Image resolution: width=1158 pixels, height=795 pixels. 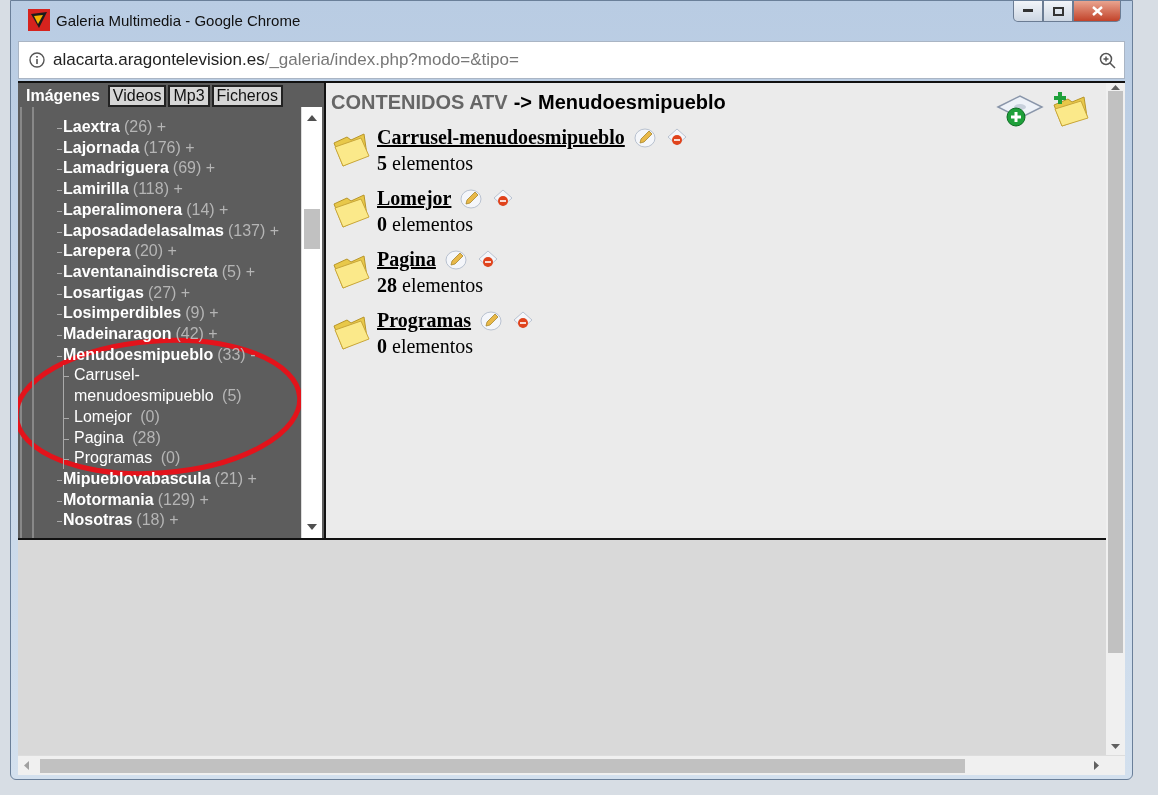 What do you see at coordinates (189, 96) in the screenshot?
I see `tab: Mp3` at bounding box center [189, 96].